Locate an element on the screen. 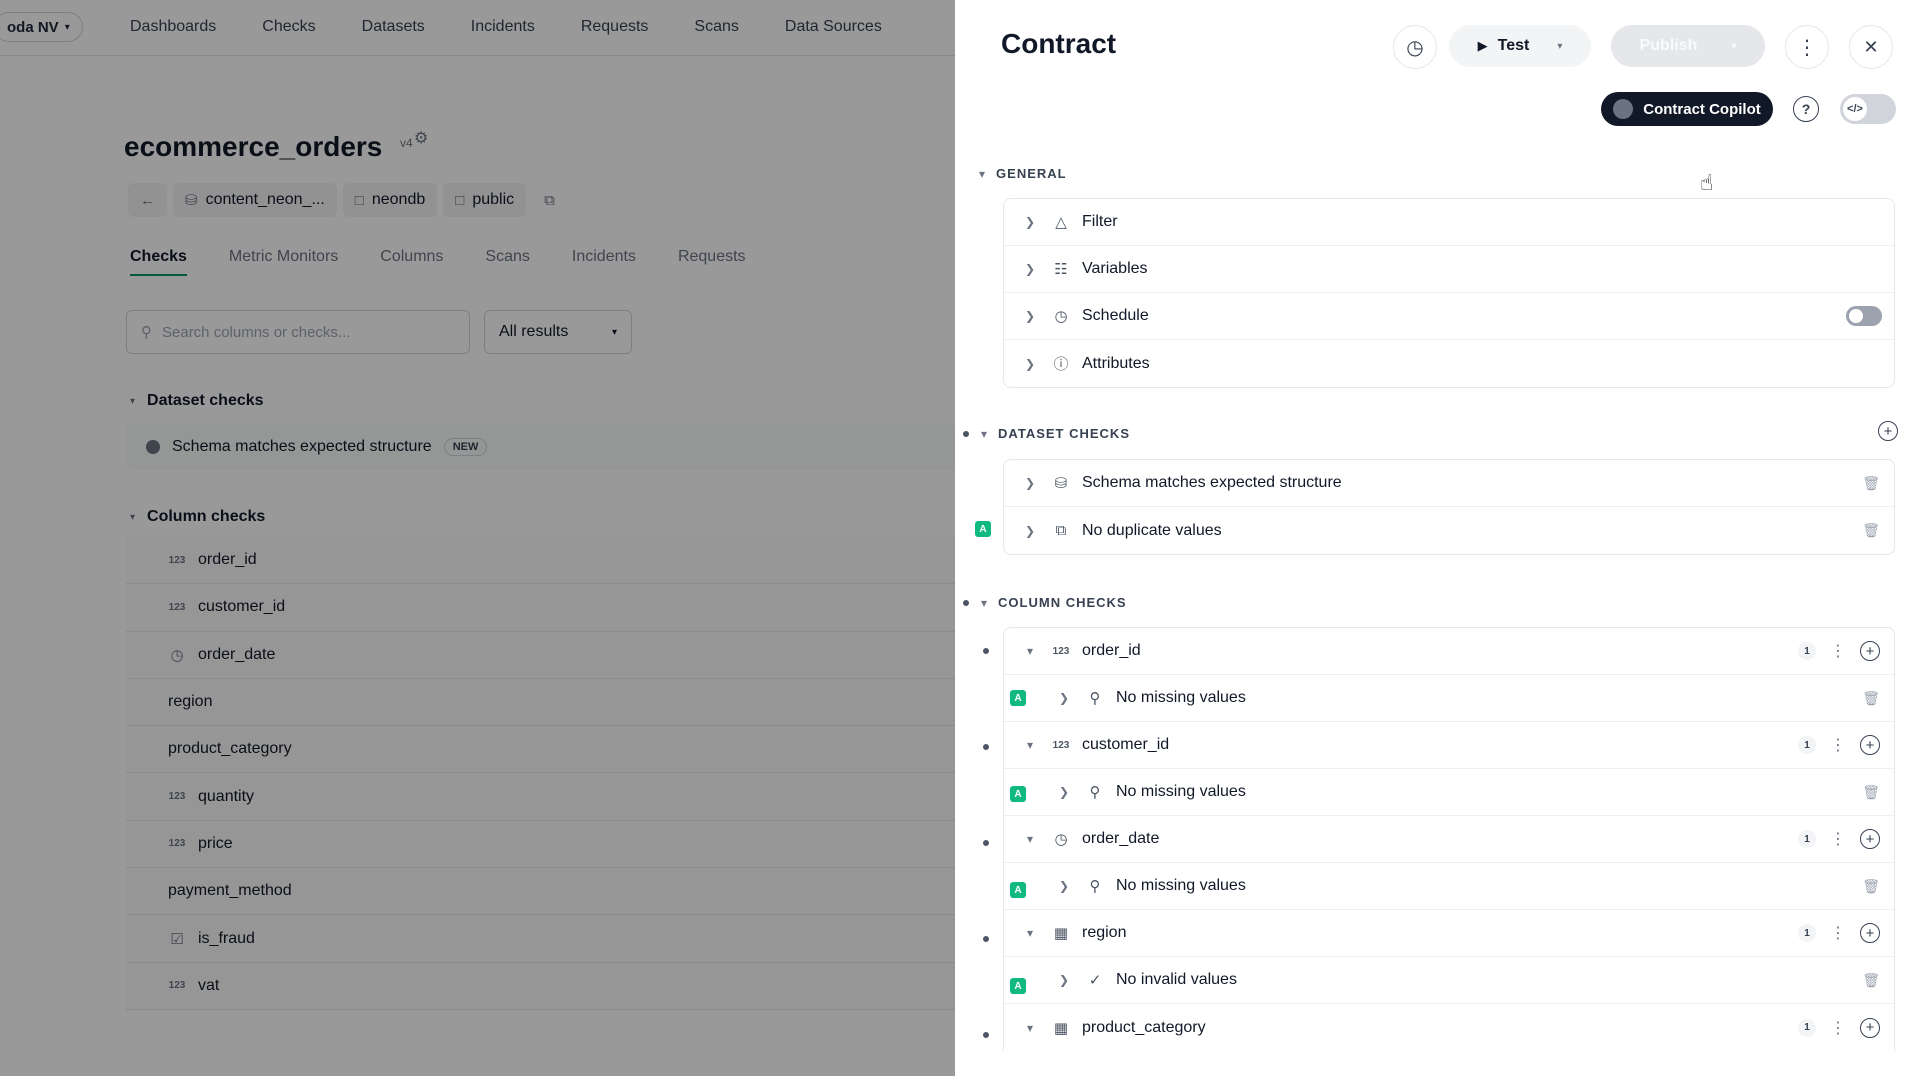 The height and width of the screenshot is (1076, 1920). dataset-checks-section-header: ▾ DATASET CHECKS is located at coordinates (1046, 433).